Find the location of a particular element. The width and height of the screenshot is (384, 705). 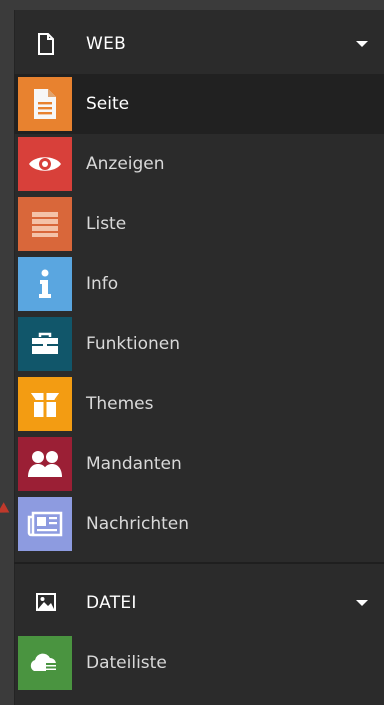

section-header-datei: DATEI is located at coordinates (199, 603).